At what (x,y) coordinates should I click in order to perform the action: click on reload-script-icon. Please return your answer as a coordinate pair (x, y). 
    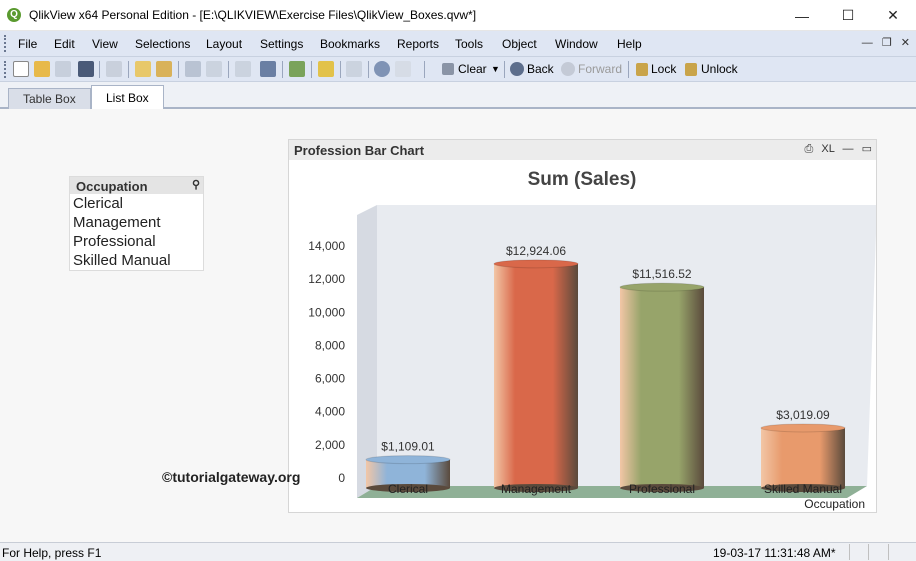
    Looking at the image, I should click on (164, 69).